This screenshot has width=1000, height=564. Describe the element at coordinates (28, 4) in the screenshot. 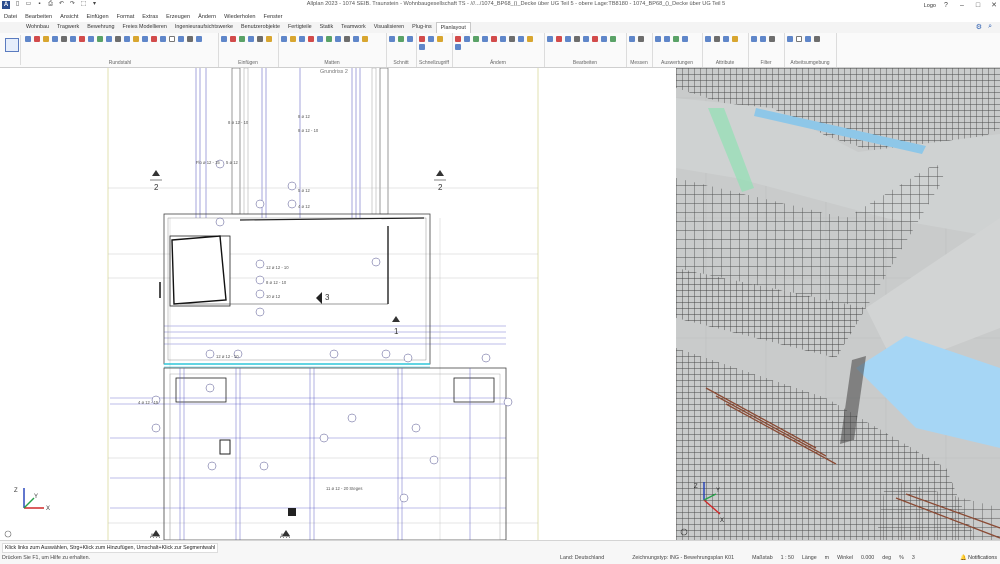

I see `open-folder-icon: ▭` at that location.